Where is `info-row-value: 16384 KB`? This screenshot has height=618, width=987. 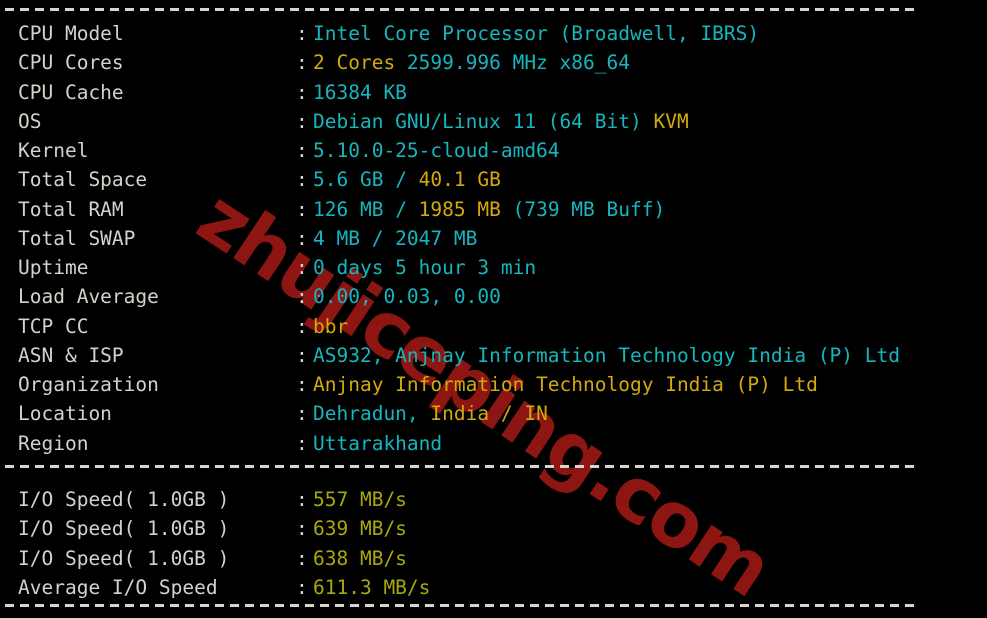 info-row-value: 16384 KB is located at coordinates (360, 92).